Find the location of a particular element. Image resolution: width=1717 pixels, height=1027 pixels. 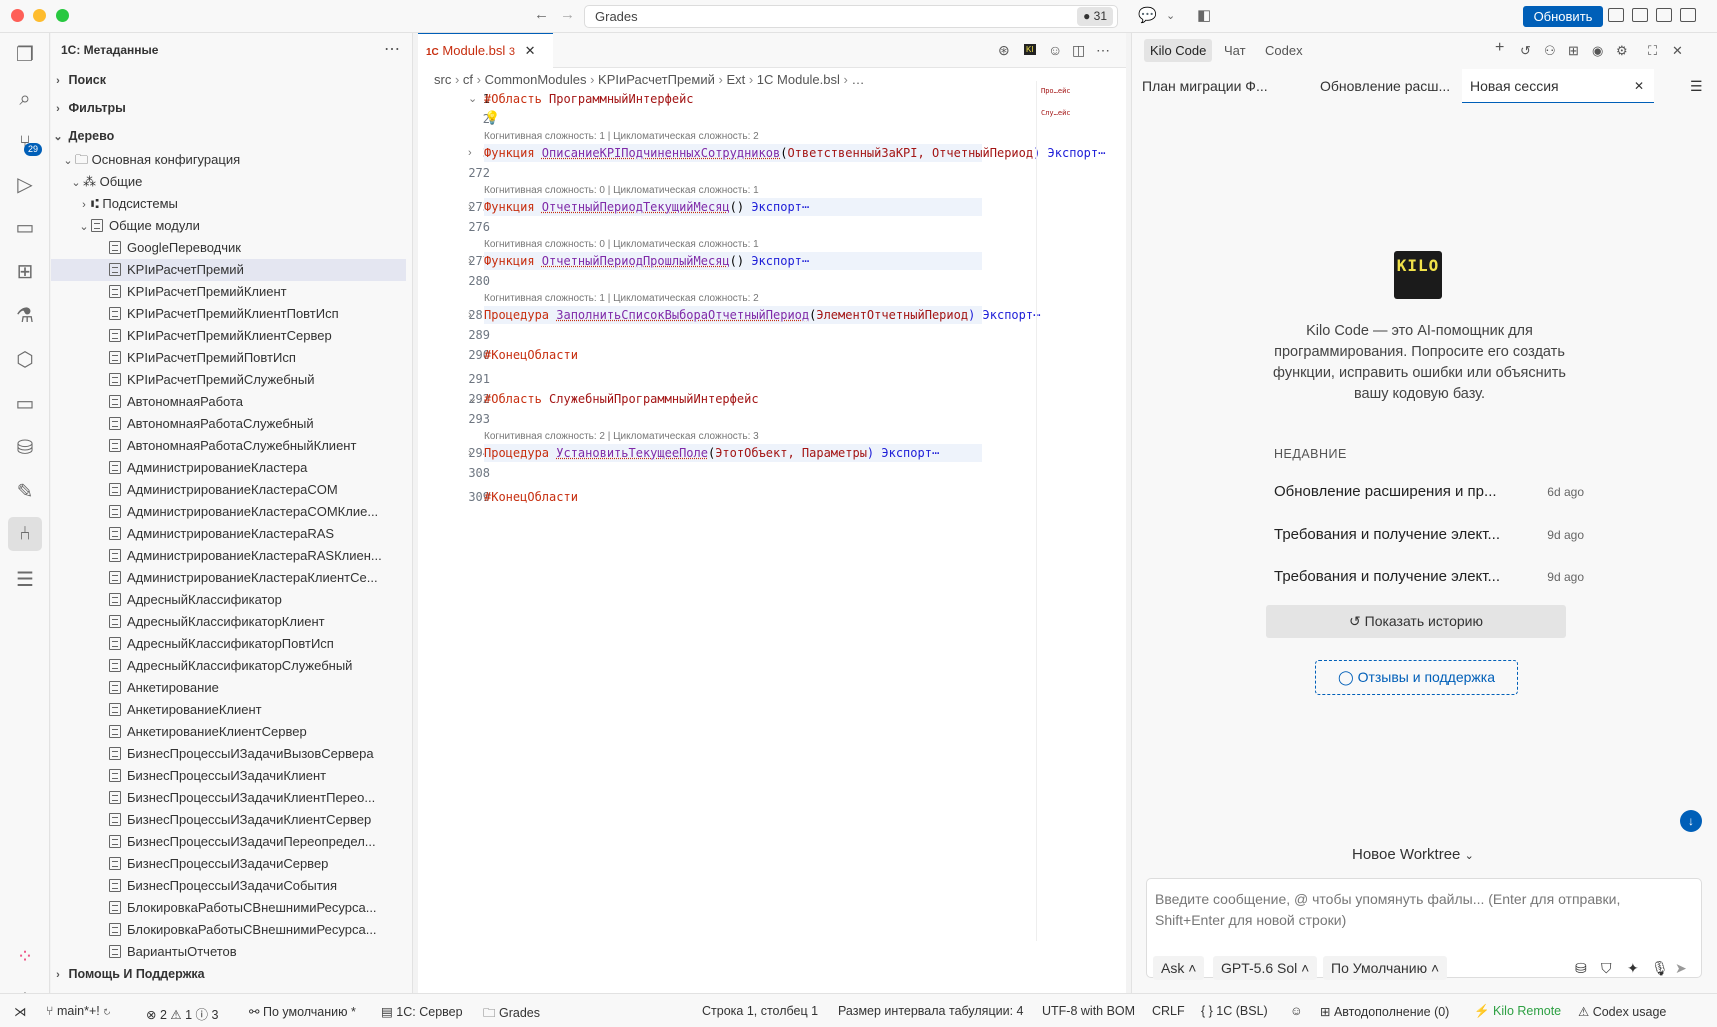

profile-select: По Умолчанию ˄ is located at coordinates (1385, 968).